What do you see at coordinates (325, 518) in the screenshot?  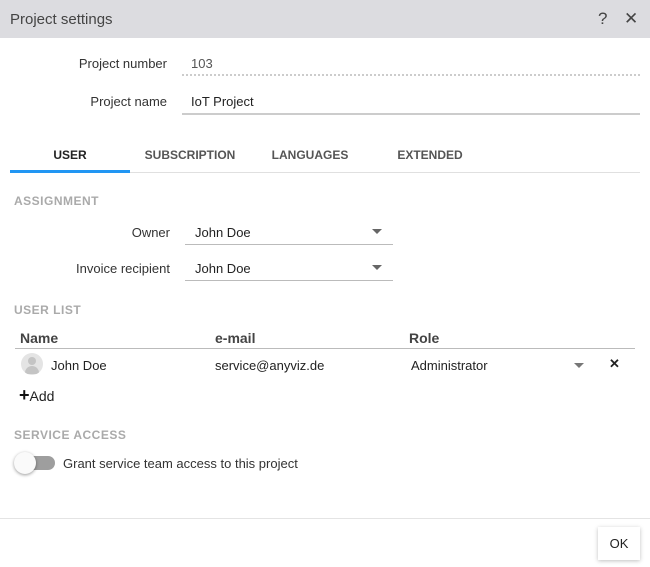 I see `footer-divider` at bounding box center [325, 518].